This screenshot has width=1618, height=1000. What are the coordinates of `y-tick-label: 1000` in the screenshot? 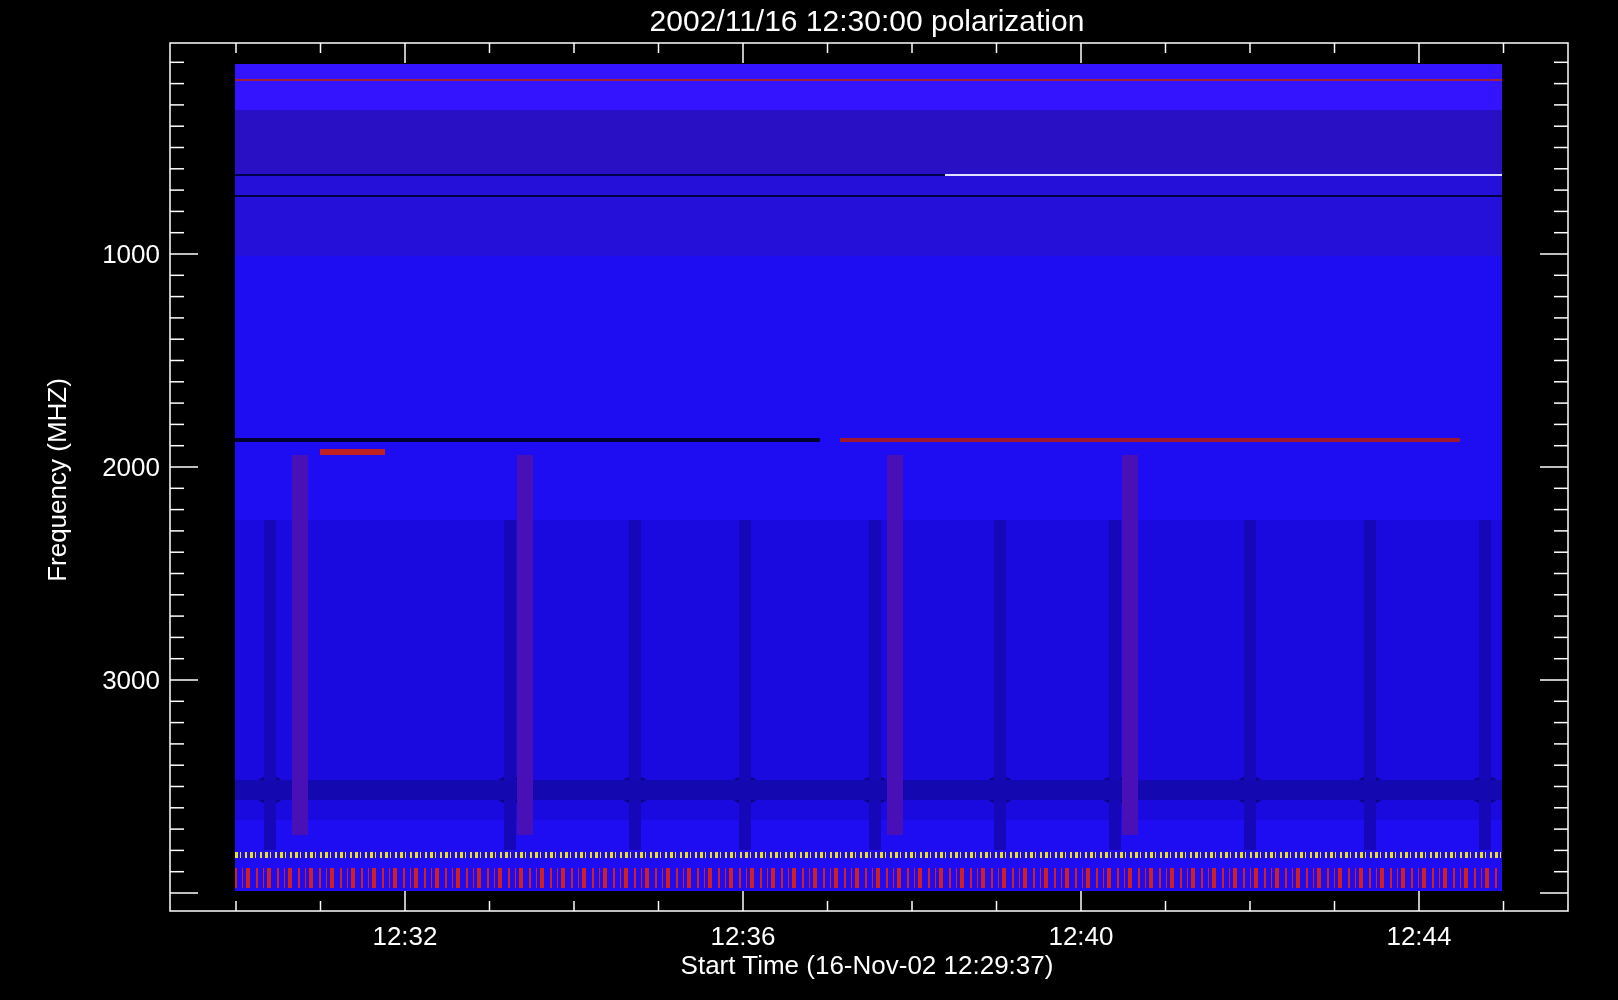 It's located at (131, 254).